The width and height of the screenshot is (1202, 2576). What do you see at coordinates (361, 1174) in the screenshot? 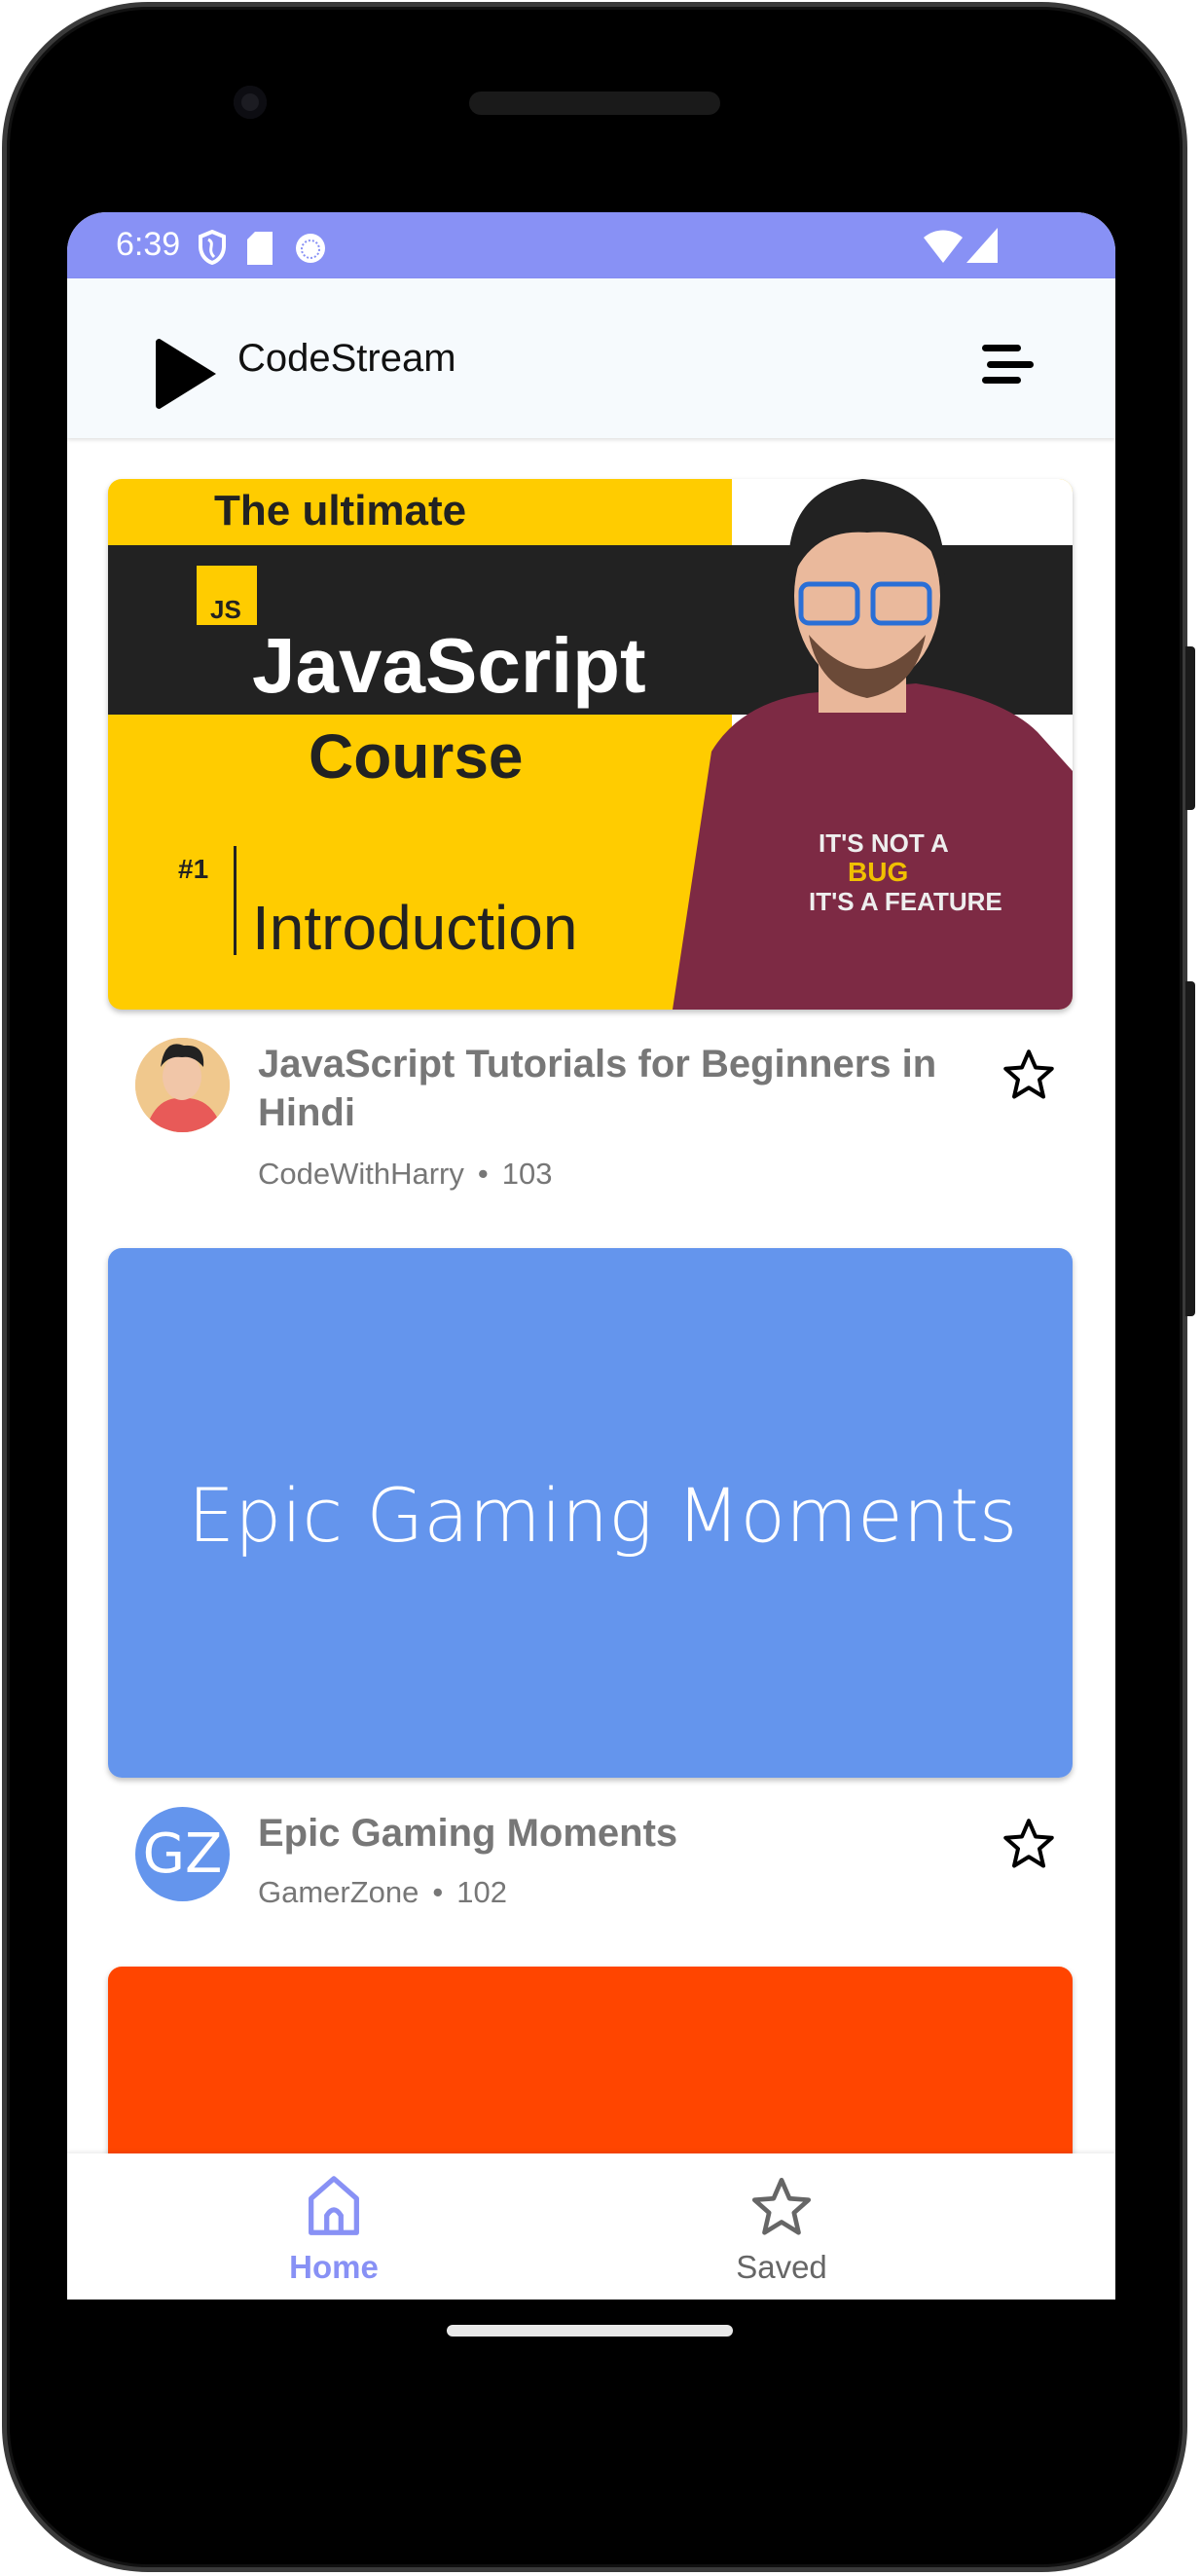
I see `channel-name: CodeWithHarry` at bounding box center [361, 1174].